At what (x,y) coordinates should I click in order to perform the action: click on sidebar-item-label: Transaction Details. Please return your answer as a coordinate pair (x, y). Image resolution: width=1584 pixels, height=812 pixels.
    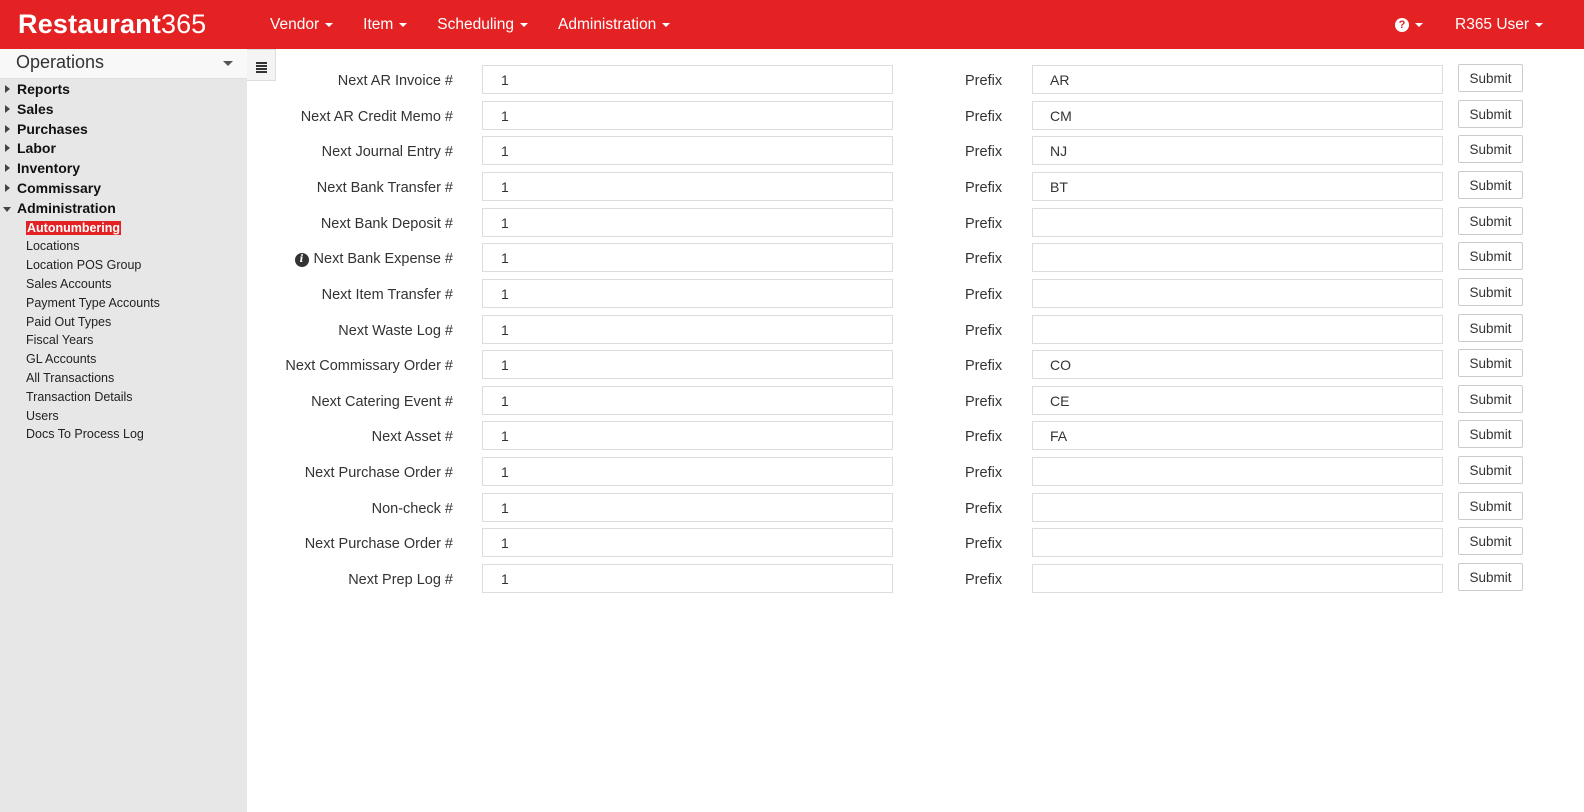
    Looking at the image, I should click on (79, 396).